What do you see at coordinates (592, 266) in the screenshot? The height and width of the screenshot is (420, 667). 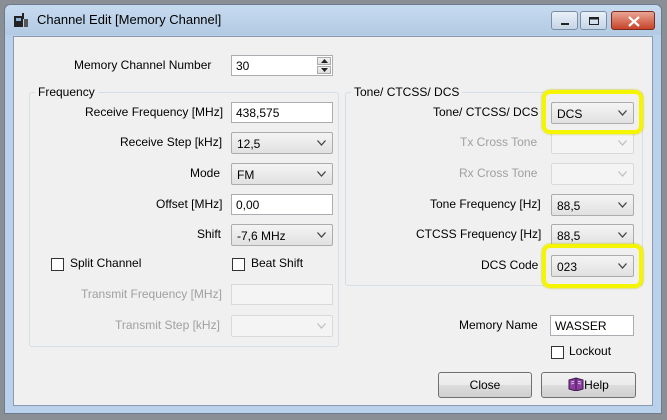 I see `dcs-code-highlight` at bounding box center [592, 266].